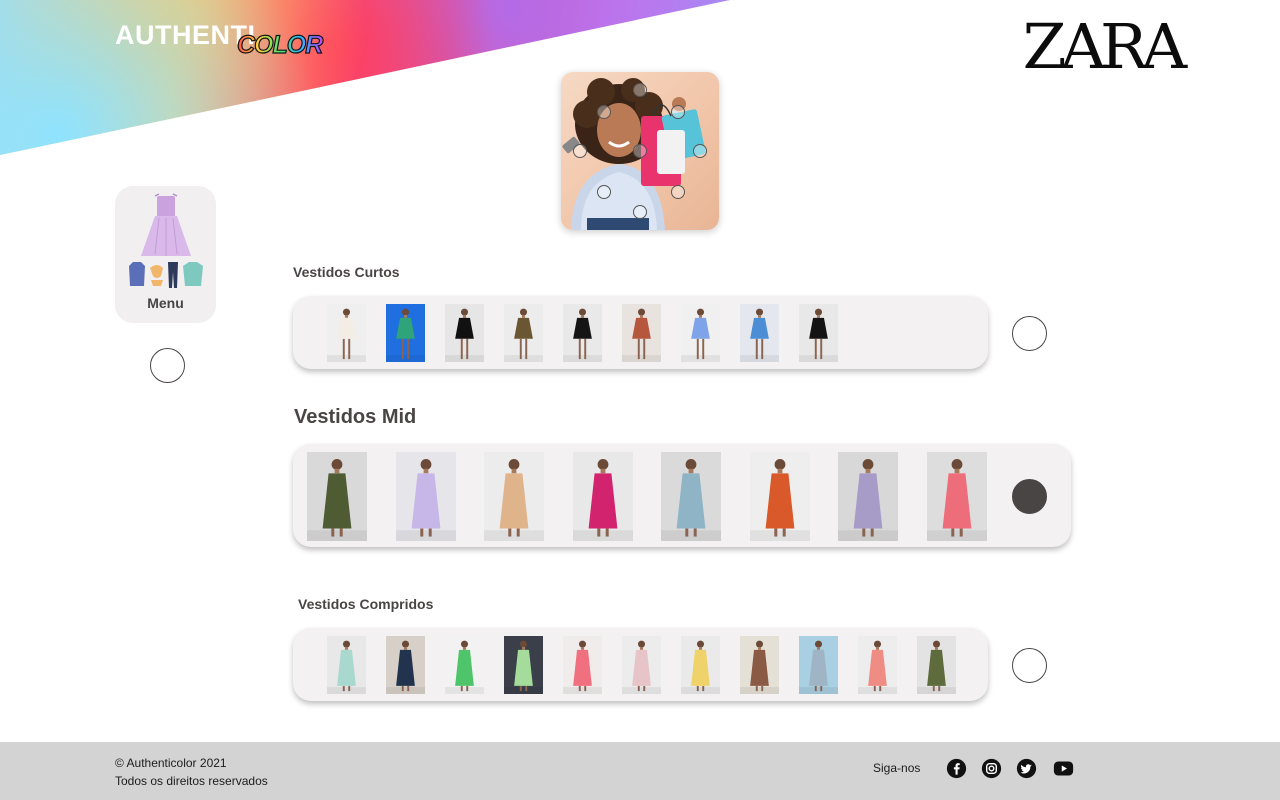 The height and width of the screenshot is (800, 1280). I want to click on logo-text-color: COLOR, so click(279, 44).